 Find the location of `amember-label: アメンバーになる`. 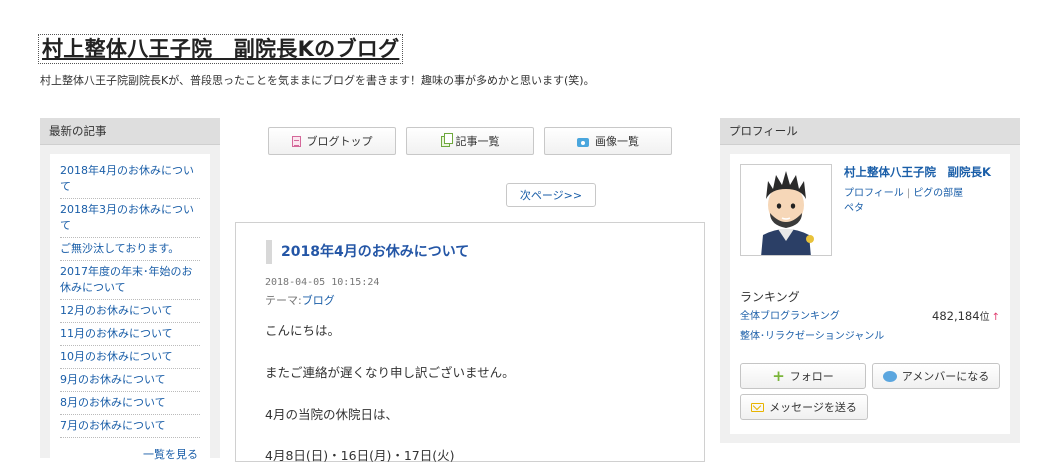

amember-label: アメンバーになる is located at coordinates (945, 376).